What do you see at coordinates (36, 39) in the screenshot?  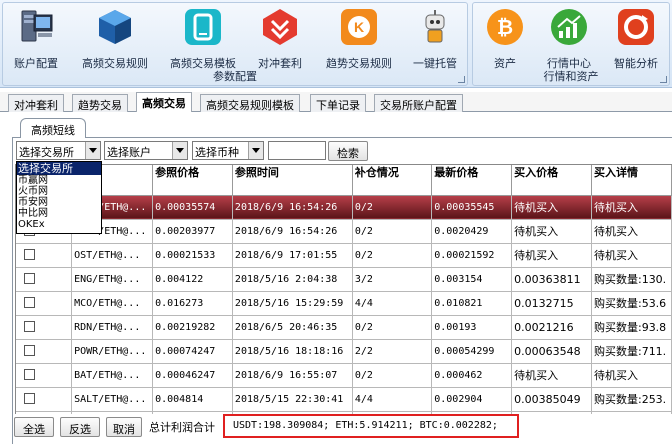 I see `account-config-button: 账户配置` at bounding box center [36, 39].